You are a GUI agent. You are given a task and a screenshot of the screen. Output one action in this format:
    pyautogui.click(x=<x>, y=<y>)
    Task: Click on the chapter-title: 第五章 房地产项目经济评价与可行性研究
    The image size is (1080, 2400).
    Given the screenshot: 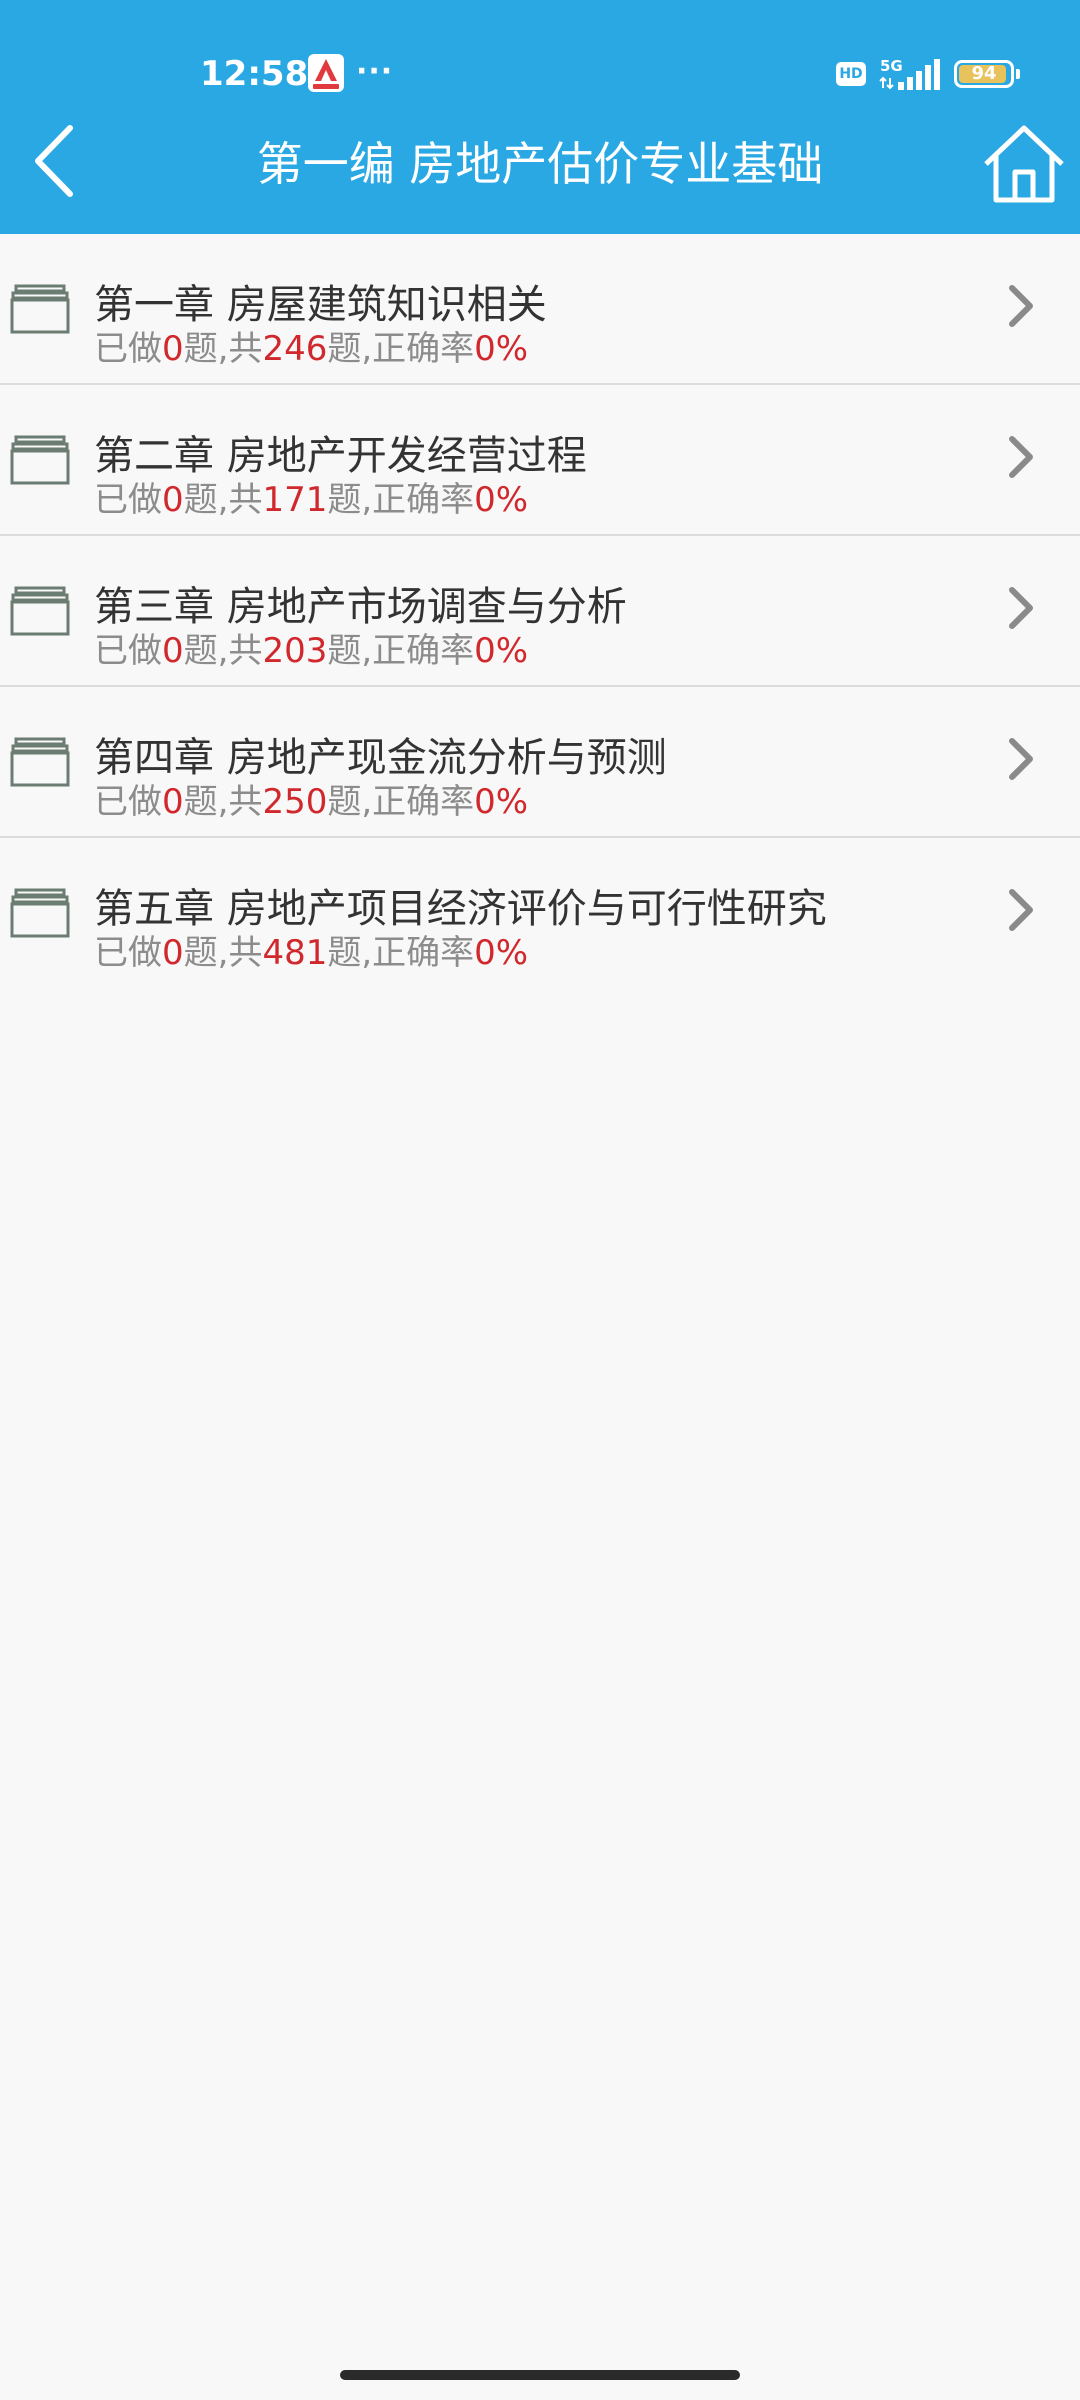 What is the action you would take?
    pyautogui.click(x=460, y=909)
    